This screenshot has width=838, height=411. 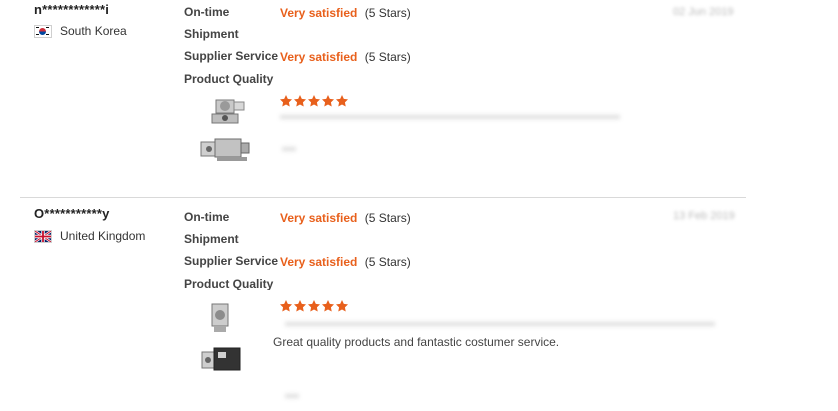 I want to click on buyer-country: United Kingdom, so click(x=89, y=236).